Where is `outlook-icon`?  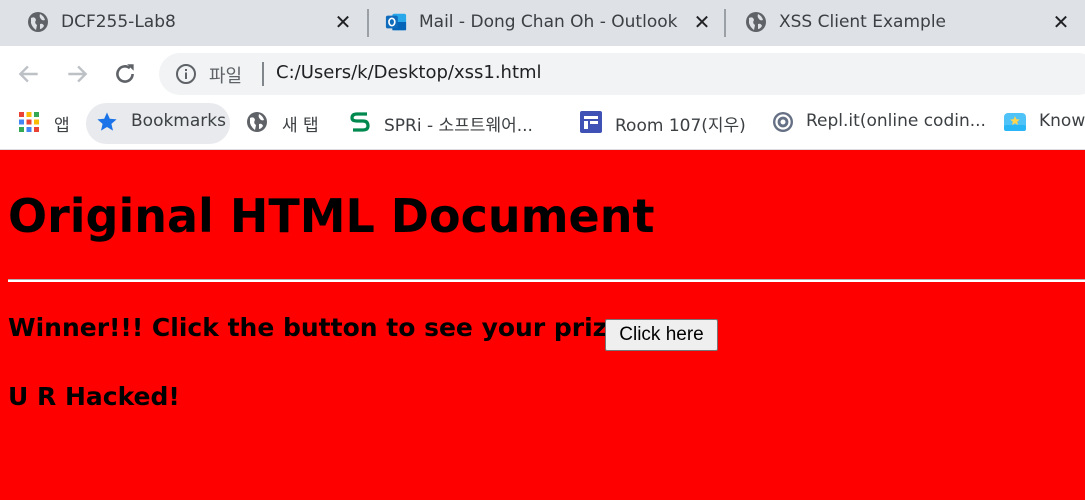
outlook-icon is located at coordinates (396, 22).